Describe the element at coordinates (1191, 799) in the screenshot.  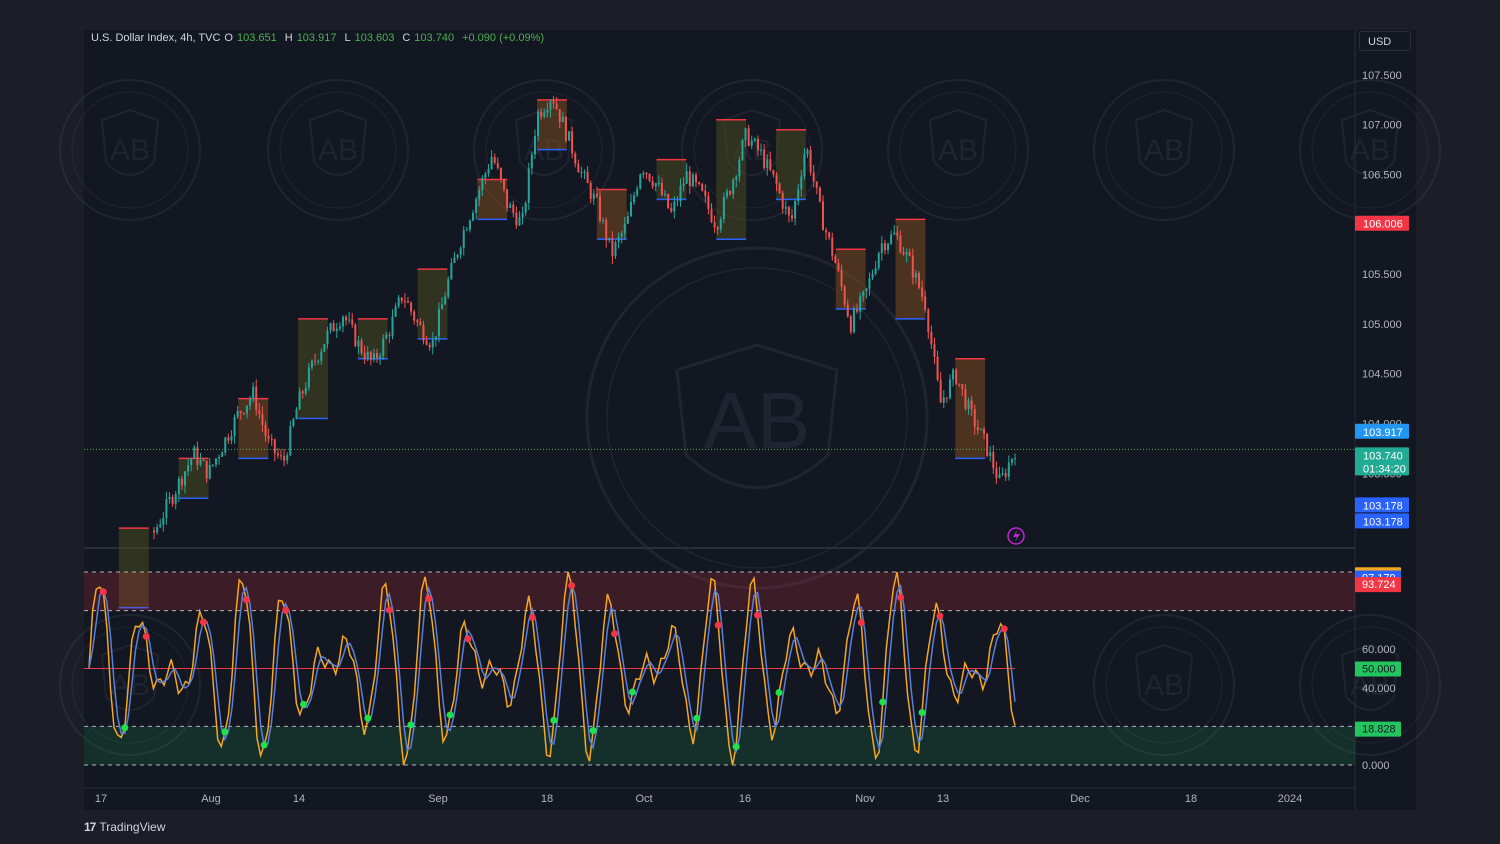
I see `time-tick-label: 18` at that location.